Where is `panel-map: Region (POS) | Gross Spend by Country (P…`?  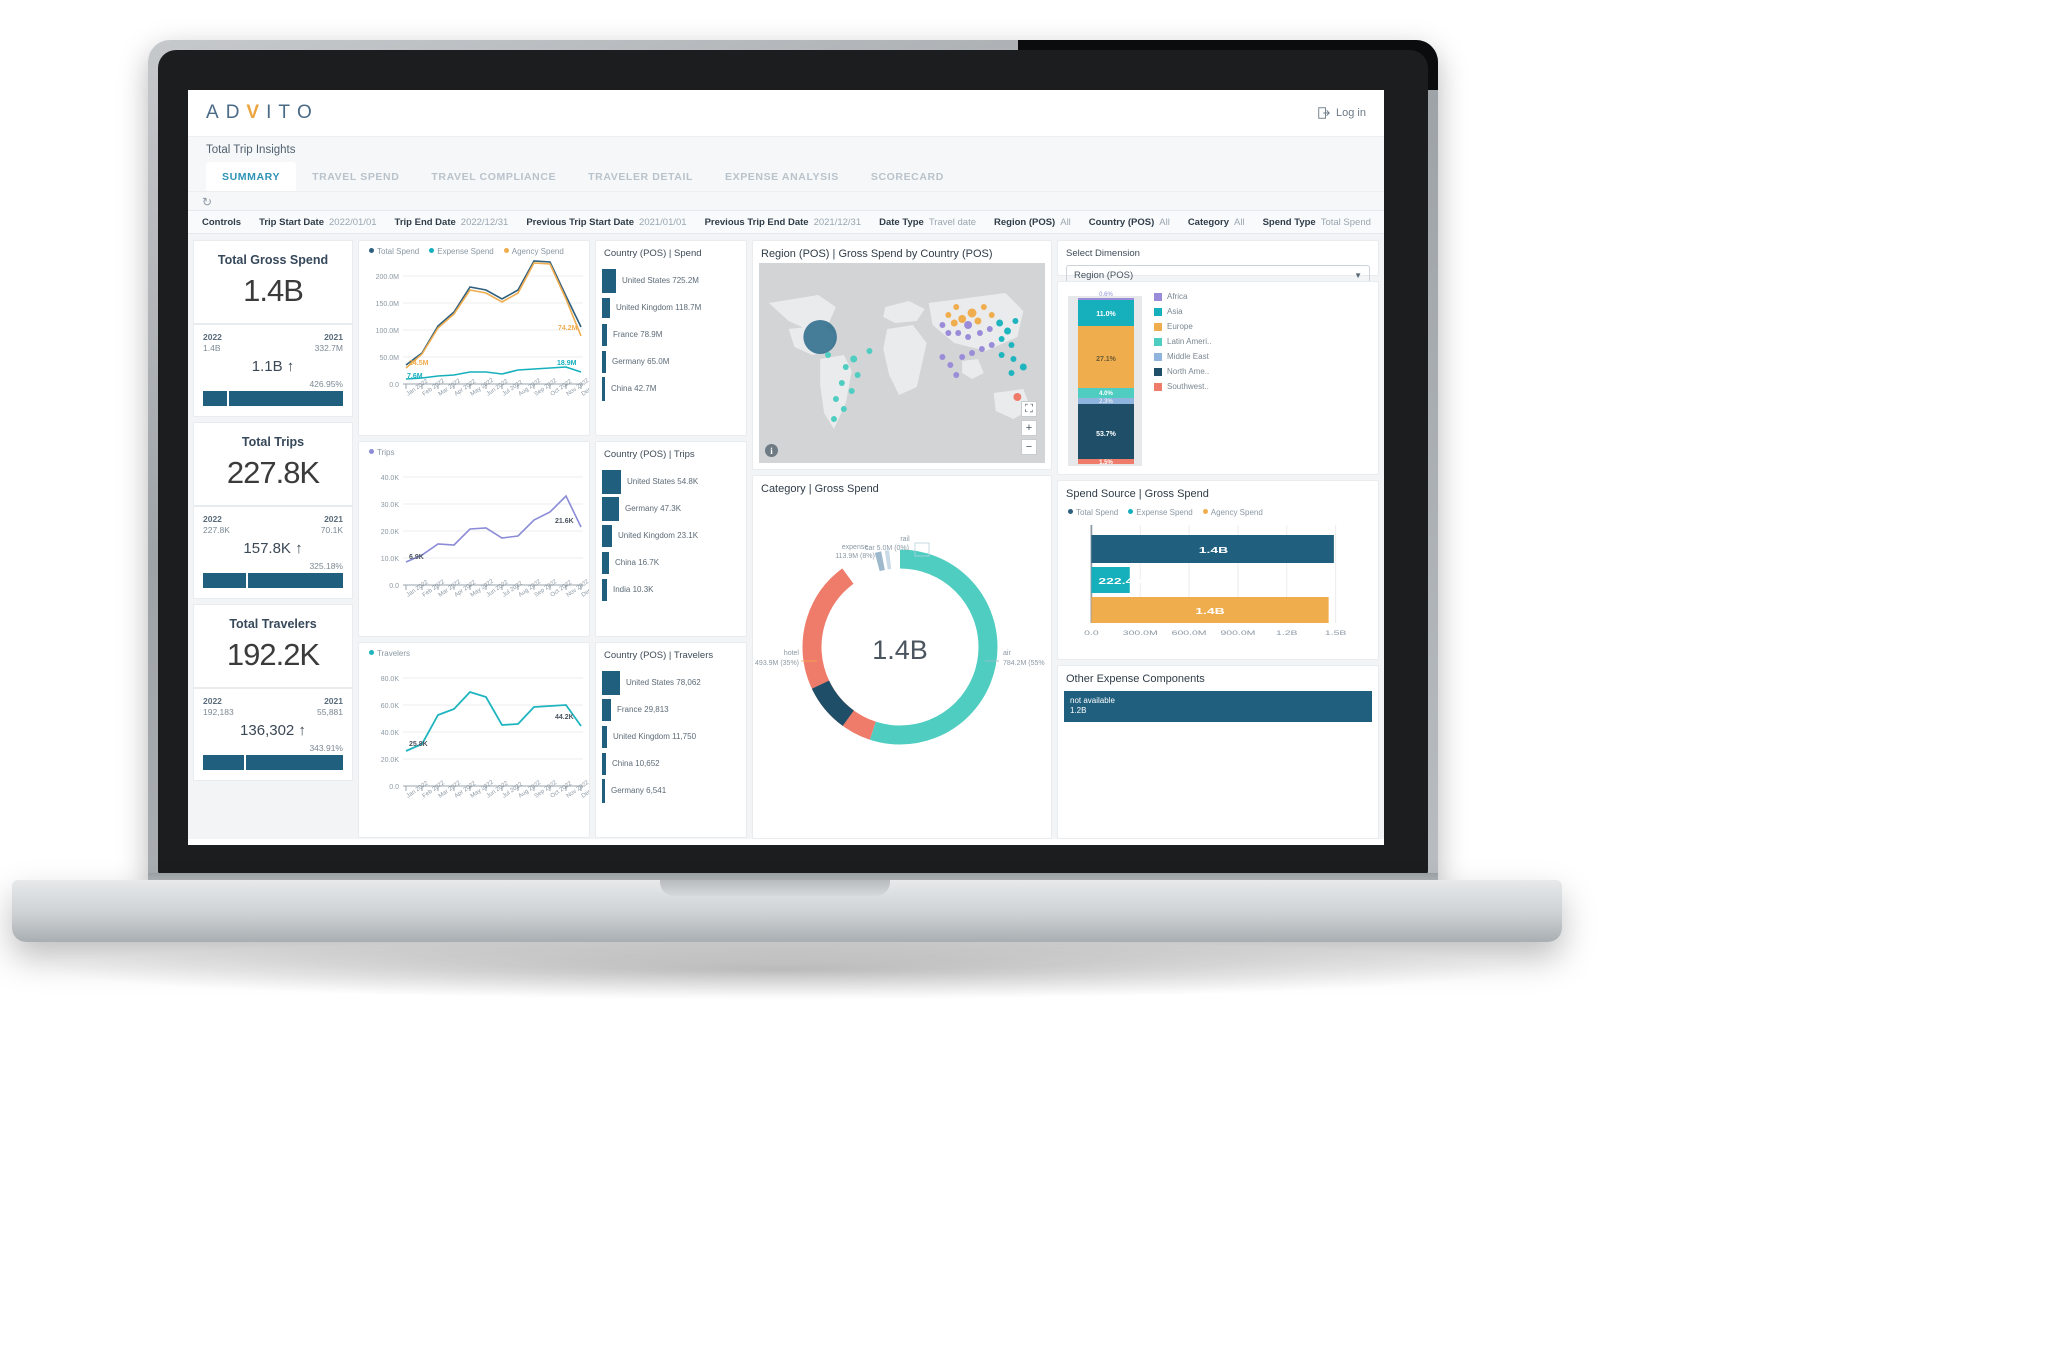 panel-map: Region (POS) | Gross Spend by Country (P… is located at coordinates (902, 355).